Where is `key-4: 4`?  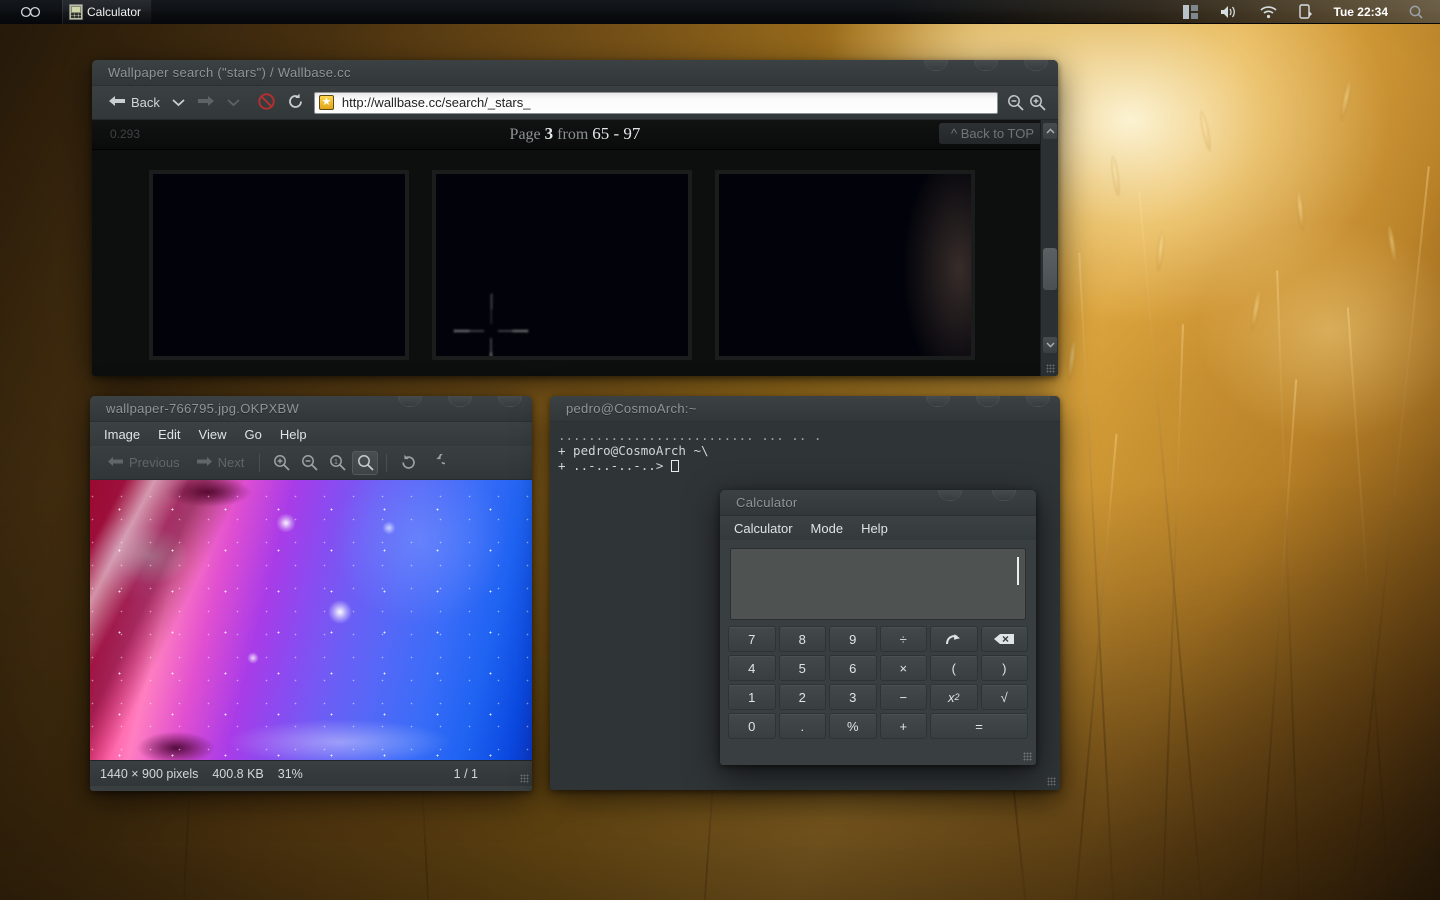
key-4: 4 is located at coordinates (752, 668).